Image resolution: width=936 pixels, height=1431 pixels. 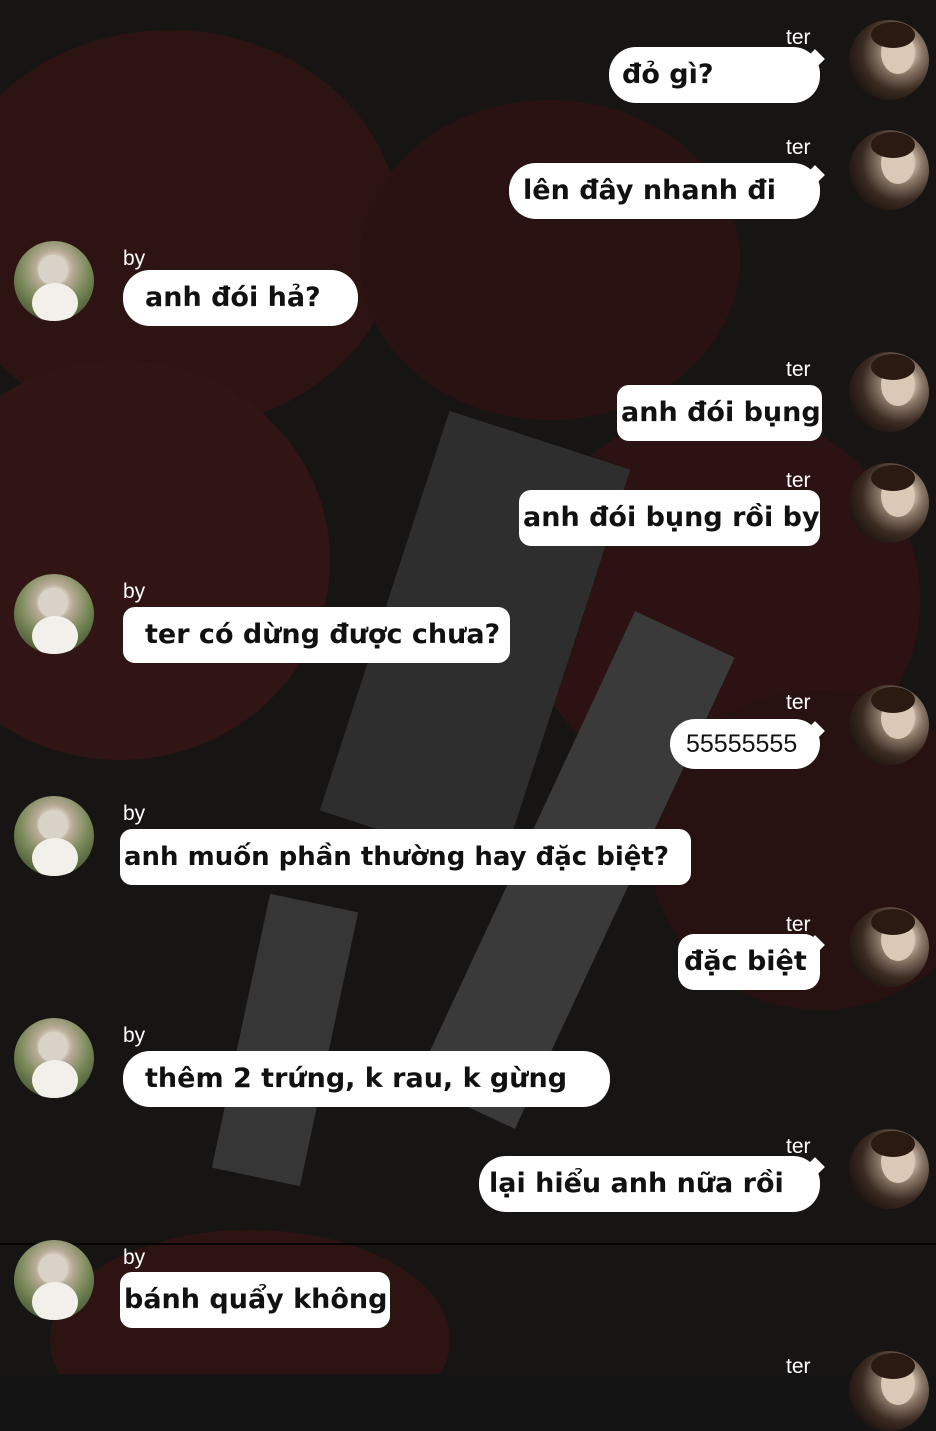 What do you see at coordinates (745, 744) in the screenshot?
I see `message-bubble: 55555555` at bounding box center [745, 744].